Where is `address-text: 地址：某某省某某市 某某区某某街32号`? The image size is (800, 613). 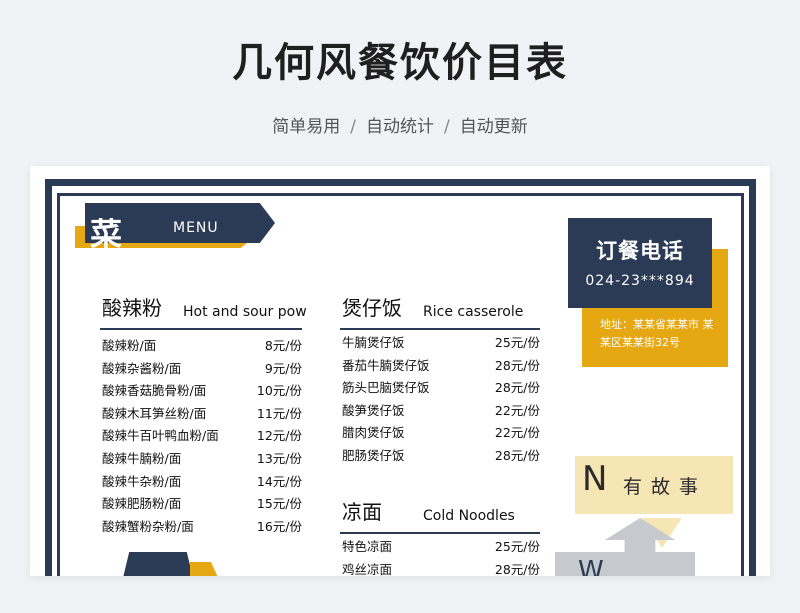
address-text: 地址：某某省某某市 某某区某某街32号 is located at coordinates (657, 333).